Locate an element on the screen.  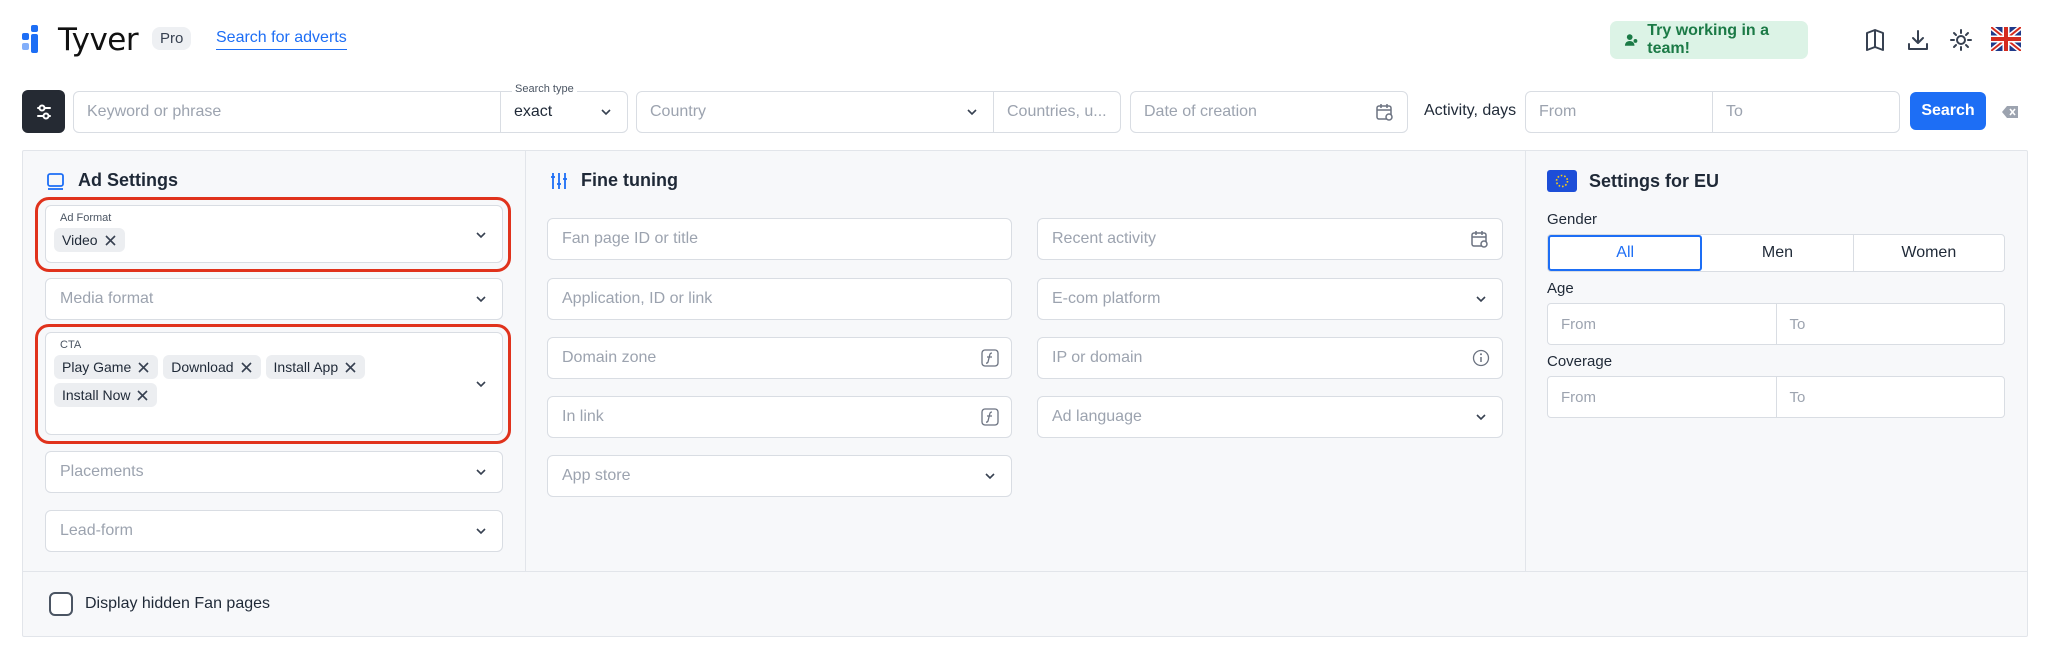
gender-option-men: Men is located at coordinates (1778, 253).